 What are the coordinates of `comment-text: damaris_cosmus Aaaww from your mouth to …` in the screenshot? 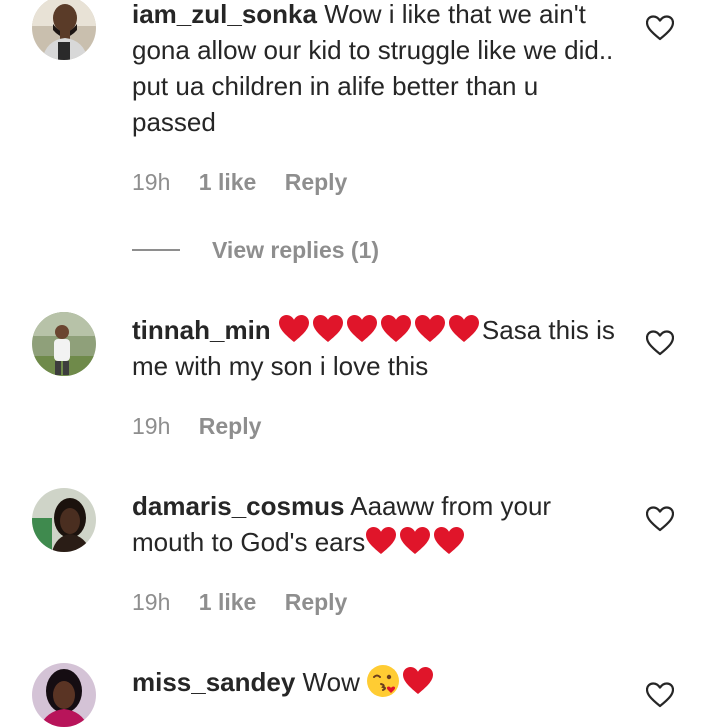 It's located at (377, 524).